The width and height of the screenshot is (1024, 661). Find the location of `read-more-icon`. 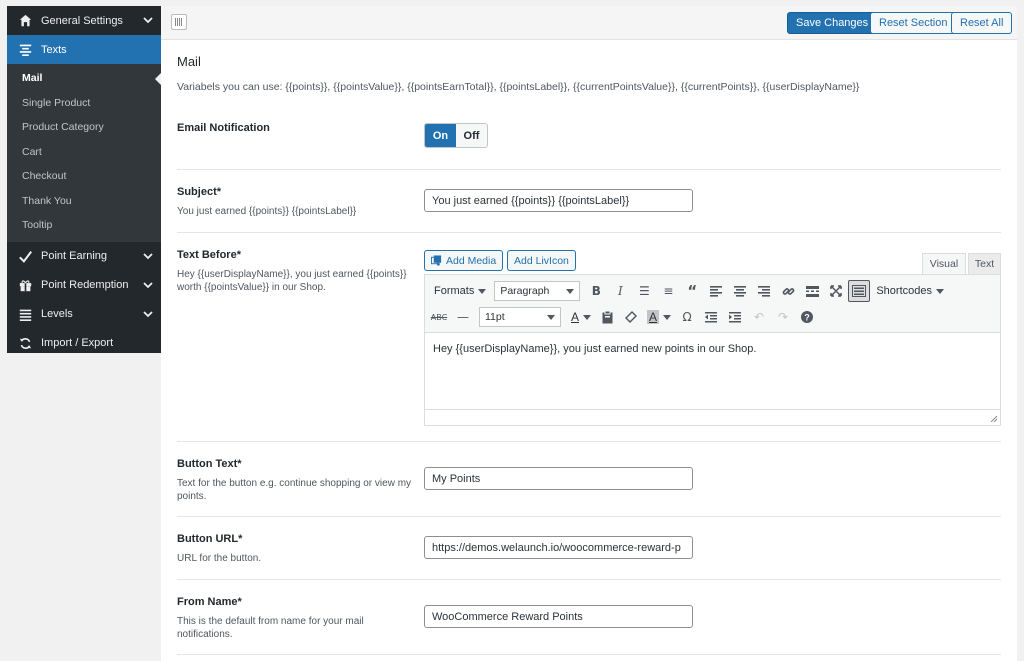

read-more-icon is located at coordinates (812, 291).